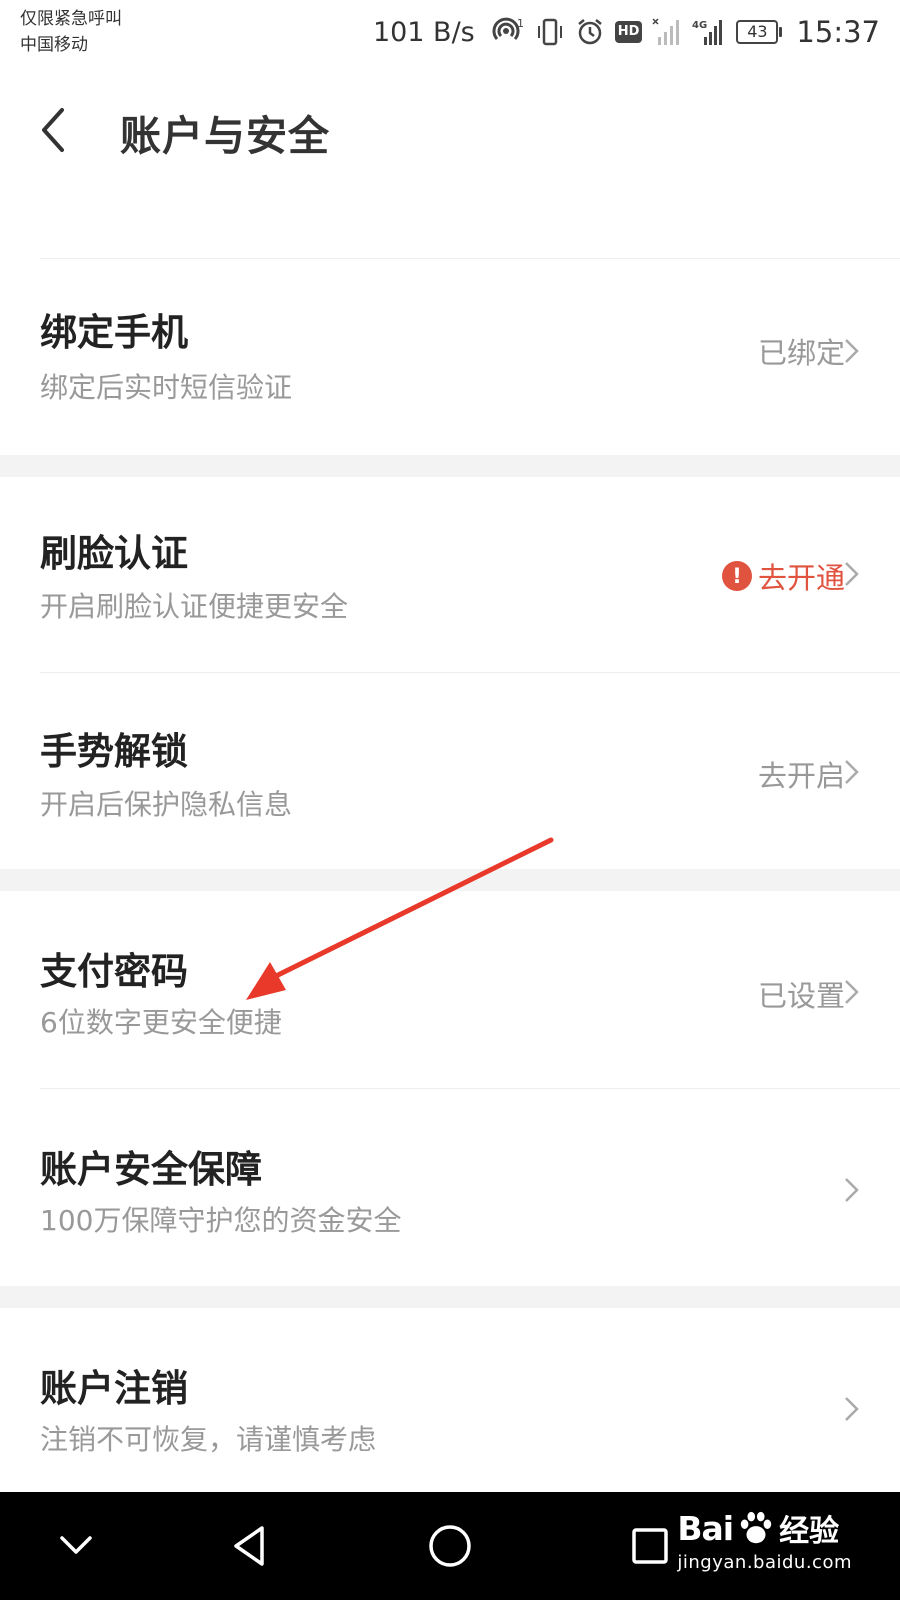 This screenshot has width=900, height=1600. What do you see at coordinates (71, 19) in the screenshot?
I see `carrier-emergency-text: 仅限紧急呼叫` at bounding box center [71, 19].